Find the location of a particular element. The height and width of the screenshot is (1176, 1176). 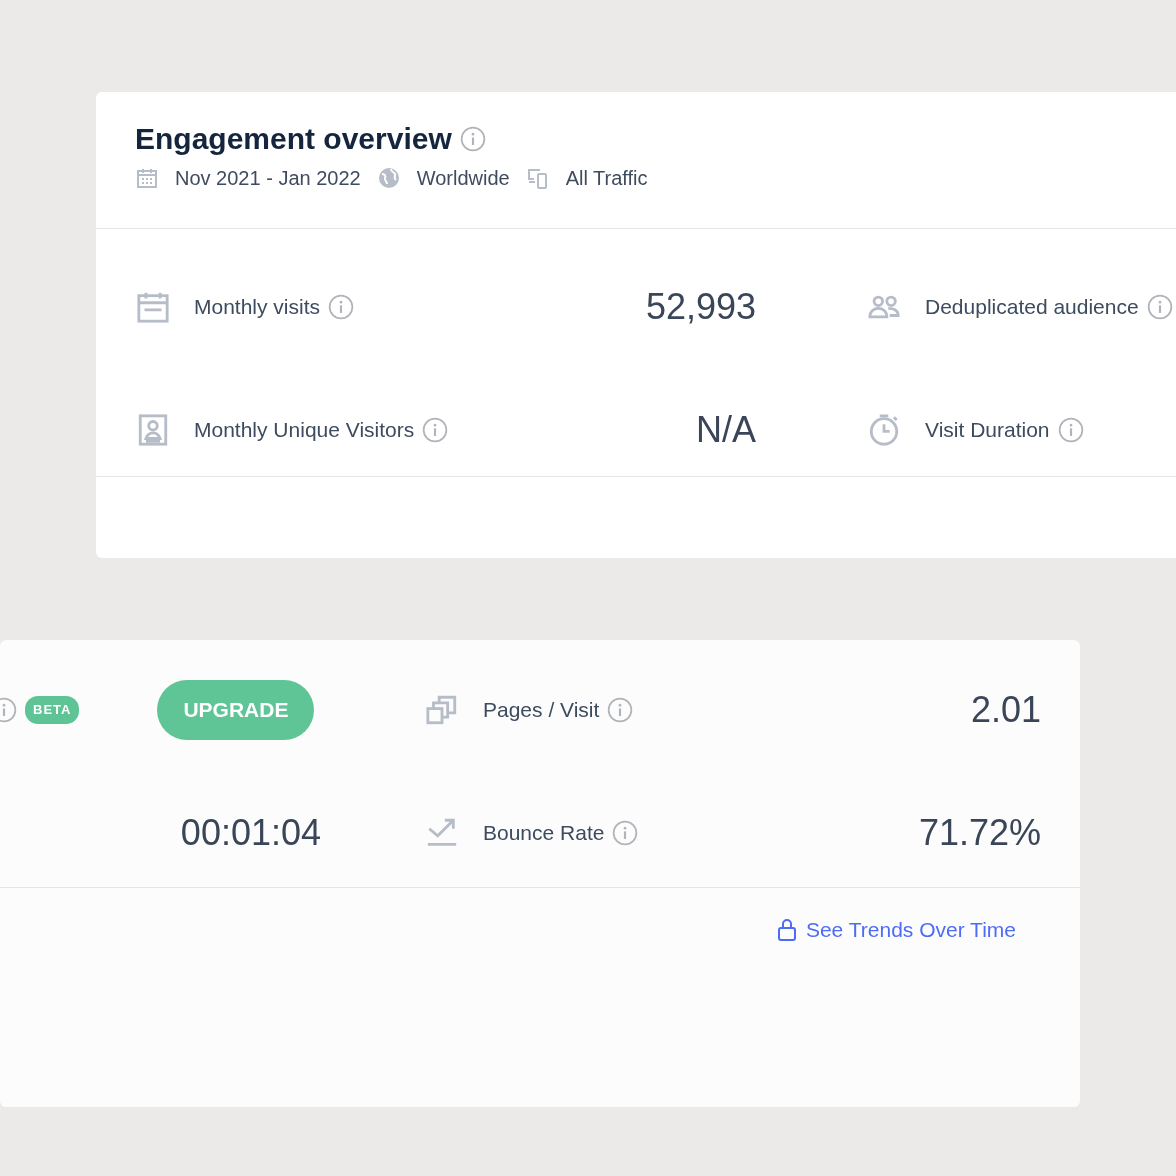

metric-label: Deduplicated audience is located at coordinates (1032, 307).